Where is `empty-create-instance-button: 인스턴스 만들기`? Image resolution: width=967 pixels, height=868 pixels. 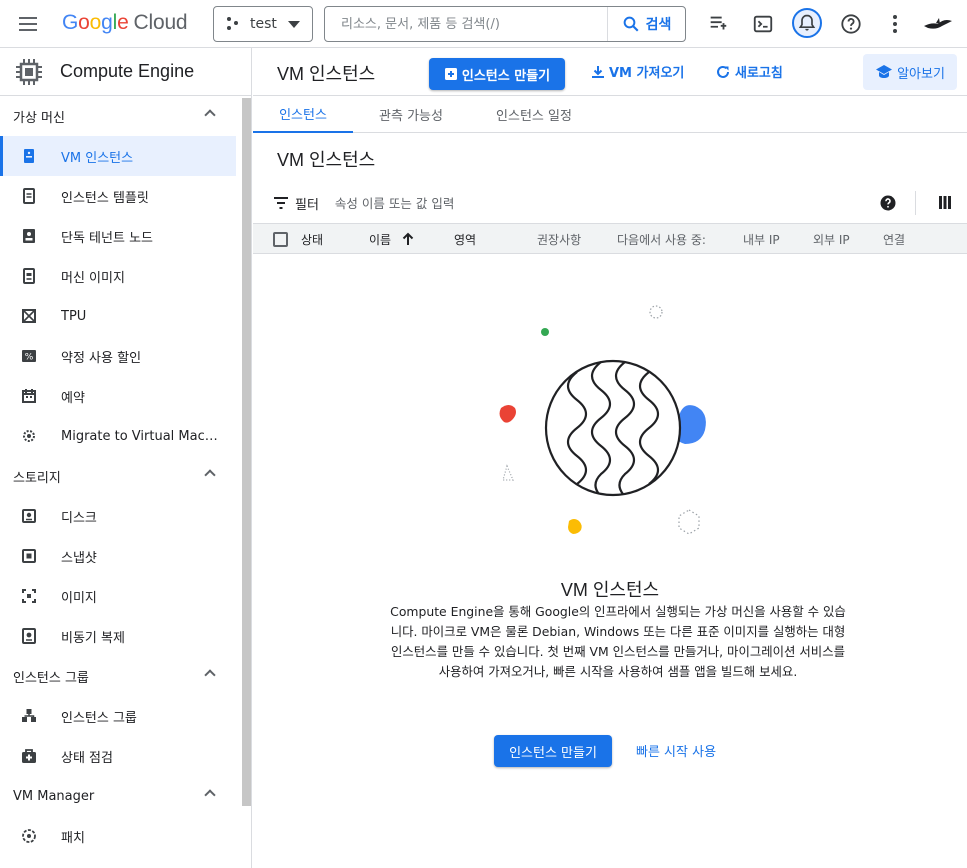 empty-create-instance-button: 인스턴스 만들기 is located at coordinates (553, 751).